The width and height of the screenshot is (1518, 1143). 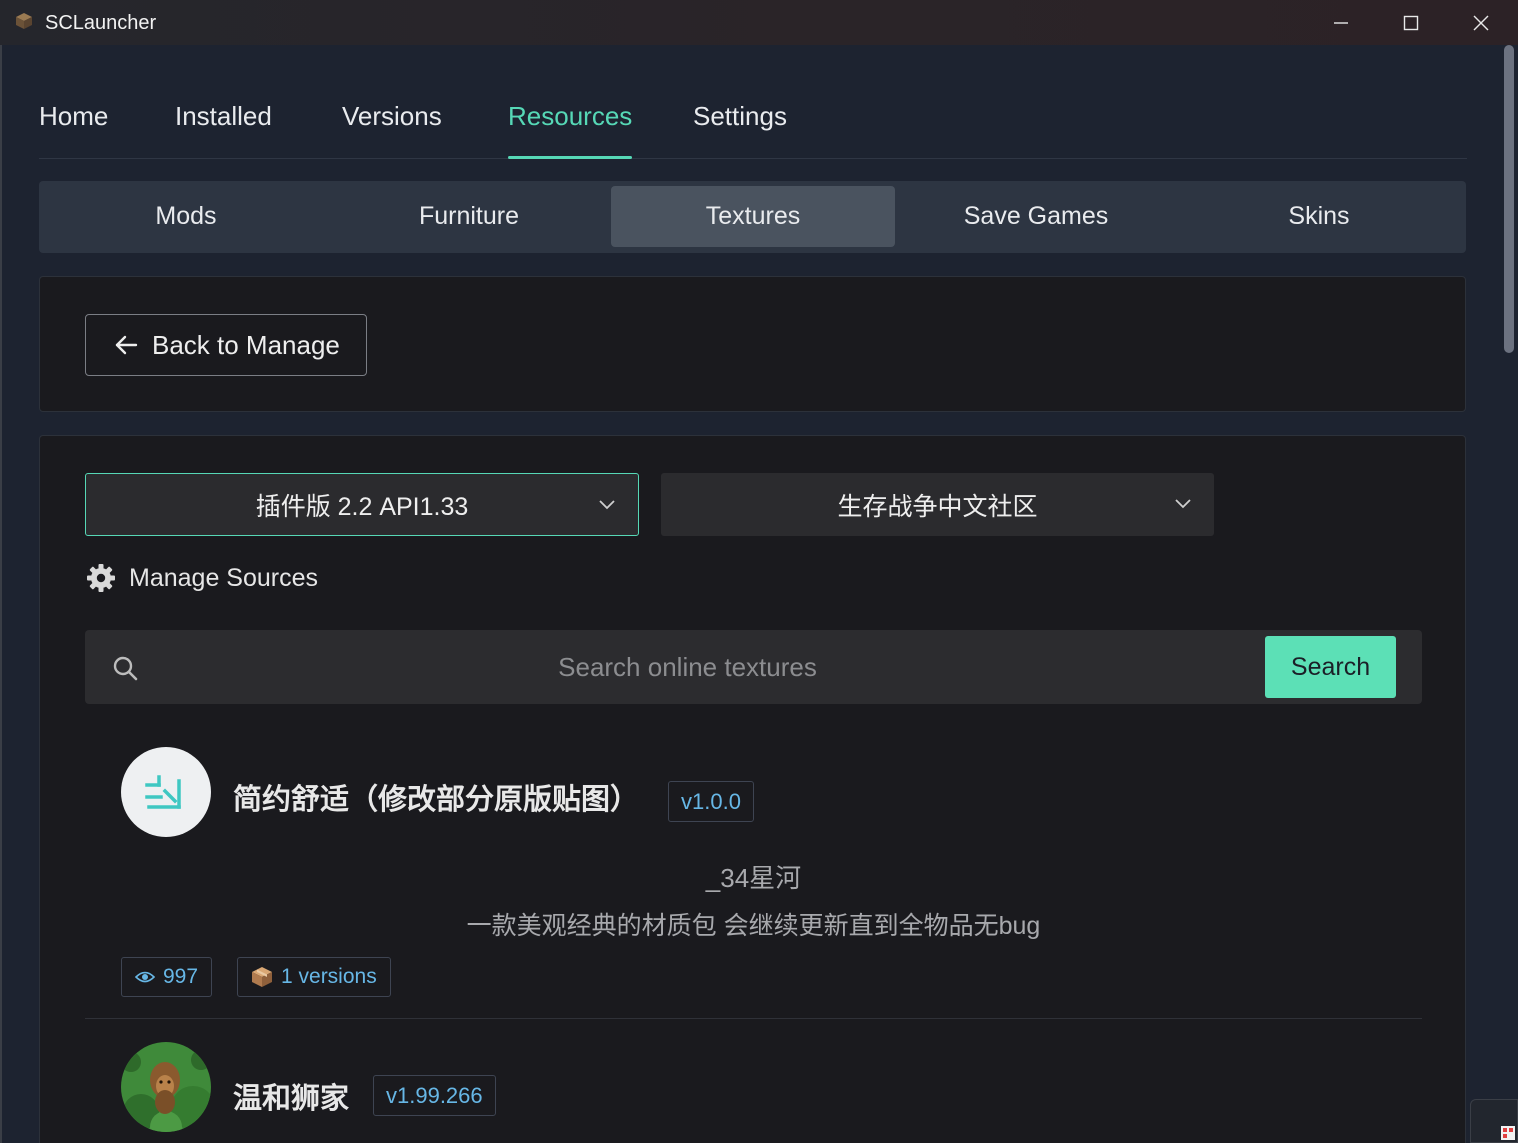 I want to click on eye-icon, so click(x=145, y=977).